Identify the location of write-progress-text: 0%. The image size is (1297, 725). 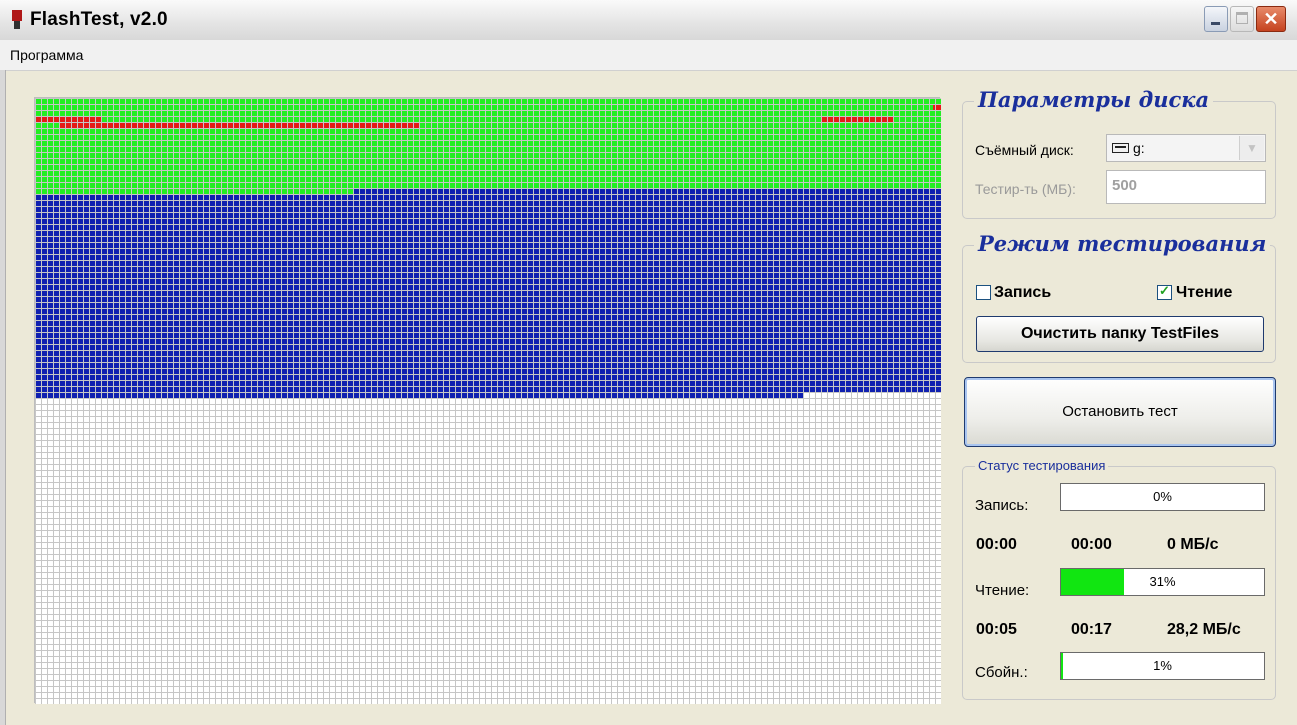
(1162, 496).